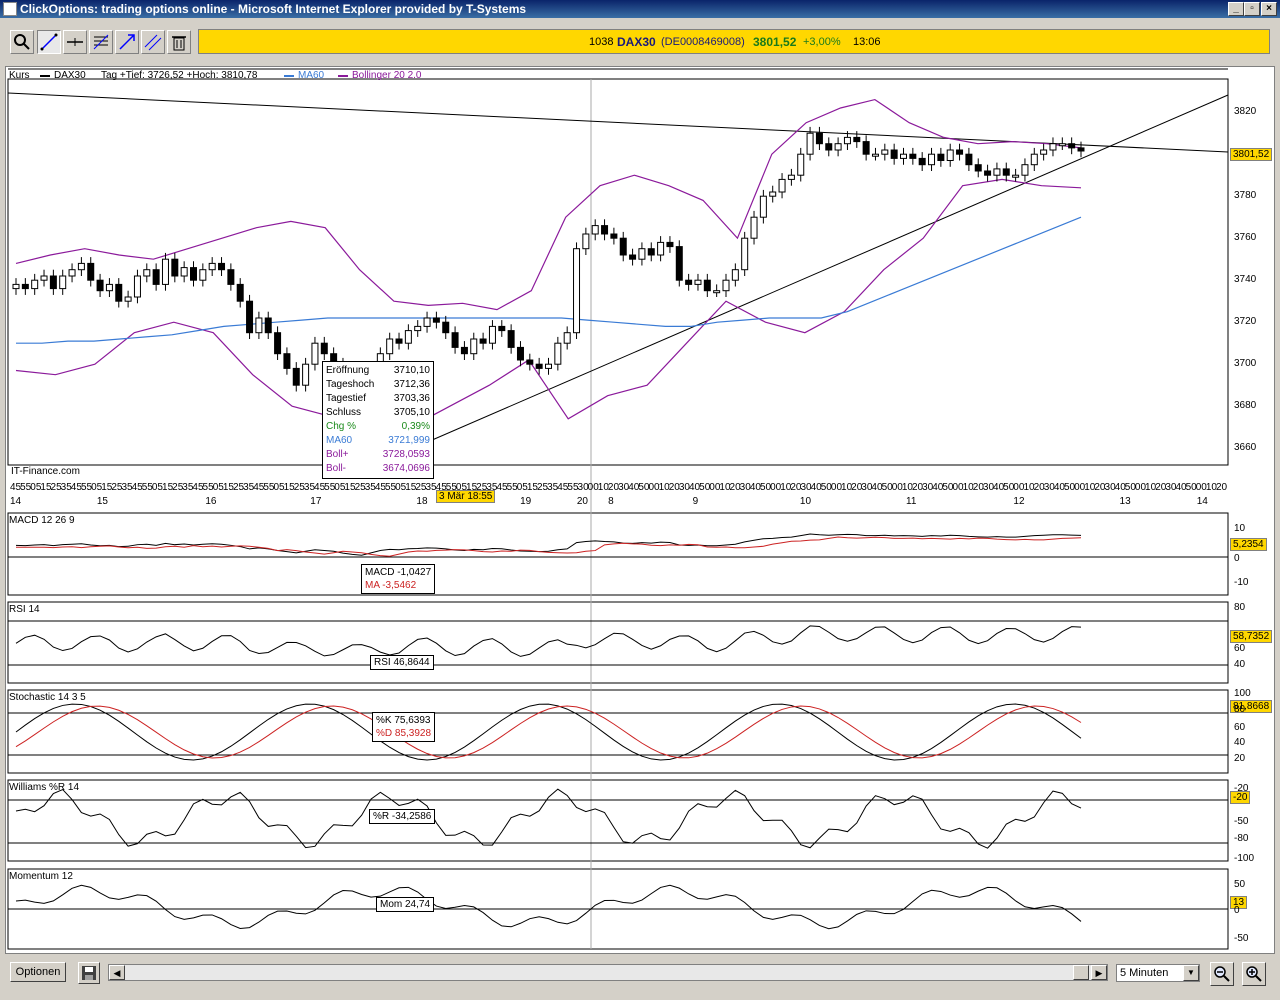 The height and width of the screenshot is (1000, 1280). What do you see at coordinates (102, 501) in the screenshot?
I see `day-axis-label: 15` at bounding box center [102, 501].